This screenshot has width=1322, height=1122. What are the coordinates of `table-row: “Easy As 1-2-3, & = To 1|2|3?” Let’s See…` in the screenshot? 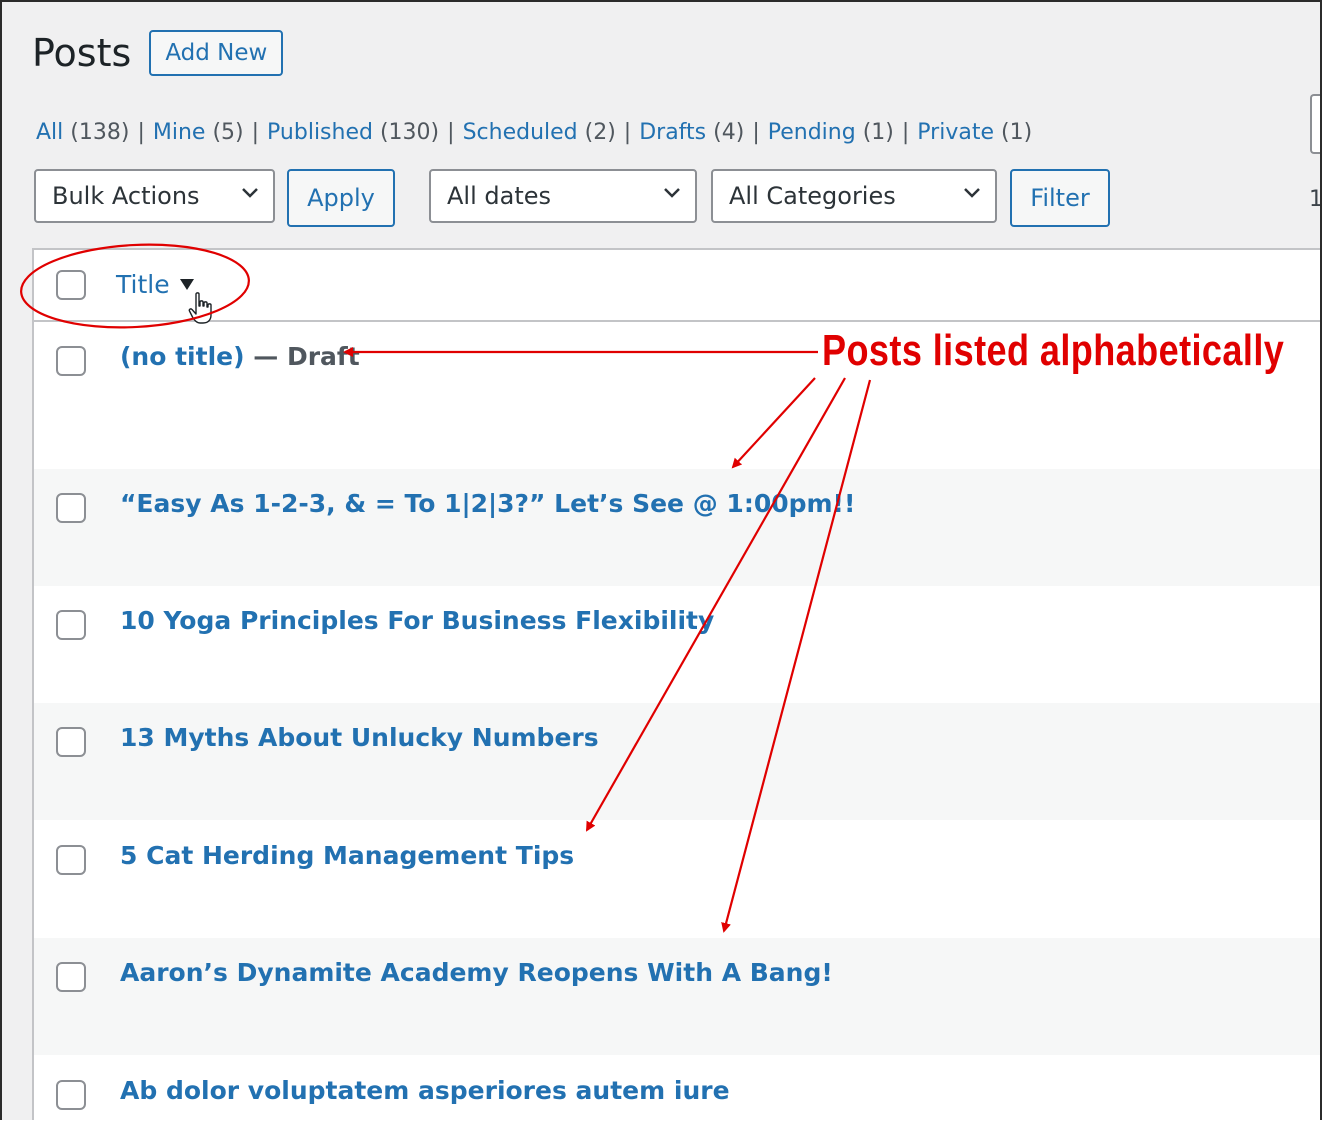 It's located at (677, 527).